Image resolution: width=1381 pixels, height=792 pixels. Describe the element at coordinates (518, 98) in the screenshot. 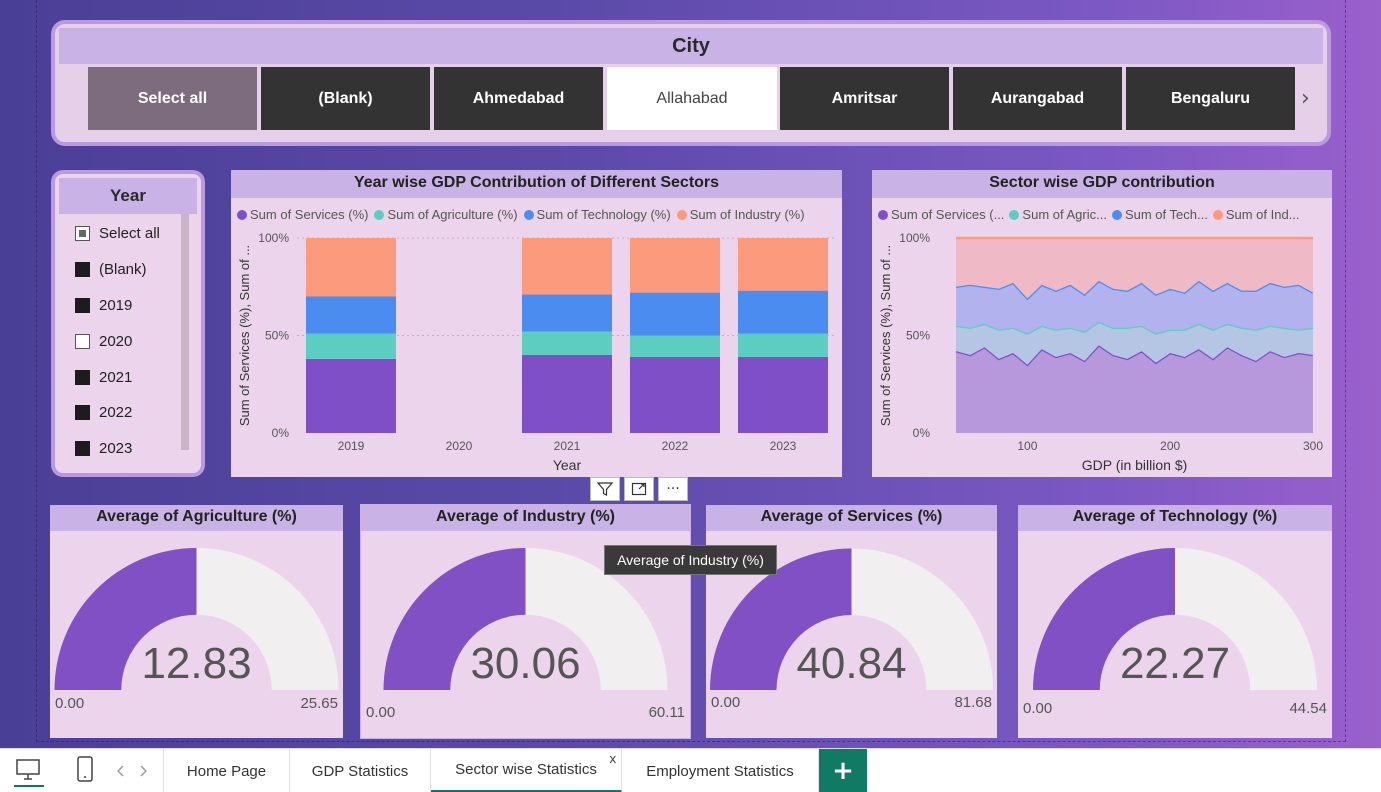

I see `city-option-ahmedabad: Ahmedabad` at that location.